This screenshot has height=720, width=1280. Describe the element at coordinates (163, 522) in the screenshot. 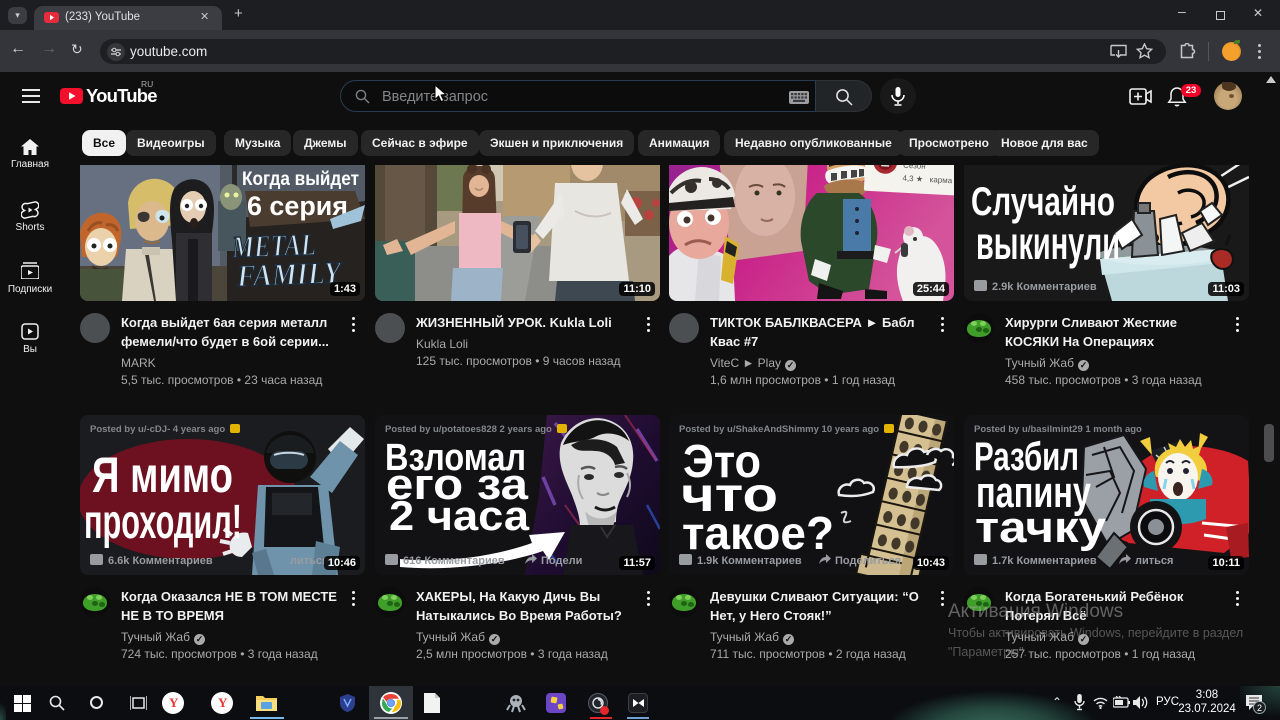

I see `svg-text: проходил!` at that location.